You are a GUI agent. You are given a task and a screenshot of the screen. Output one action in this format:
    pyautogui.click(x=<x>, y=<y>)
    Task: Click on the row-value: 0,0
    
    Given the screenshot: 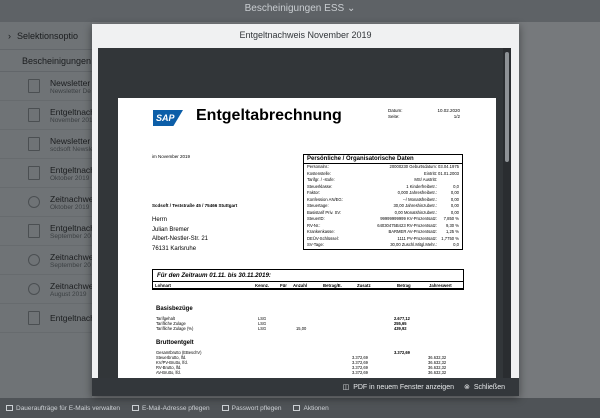 What is the action you would take?
    pyautogui.click(x=456, y=244)
    